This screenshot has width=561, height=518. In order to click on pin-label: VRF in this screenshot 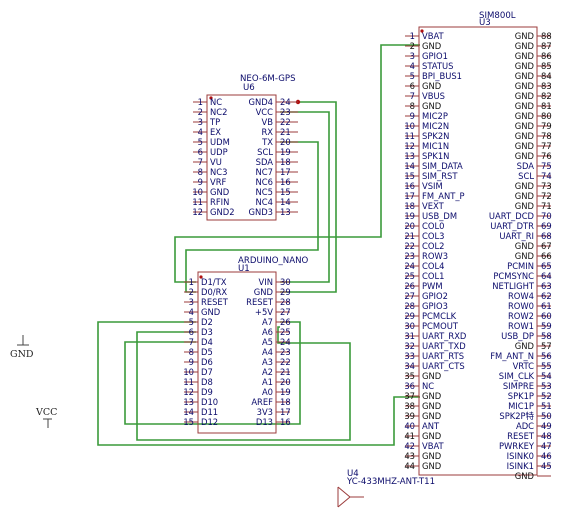, I will do `click(218, 182)`.